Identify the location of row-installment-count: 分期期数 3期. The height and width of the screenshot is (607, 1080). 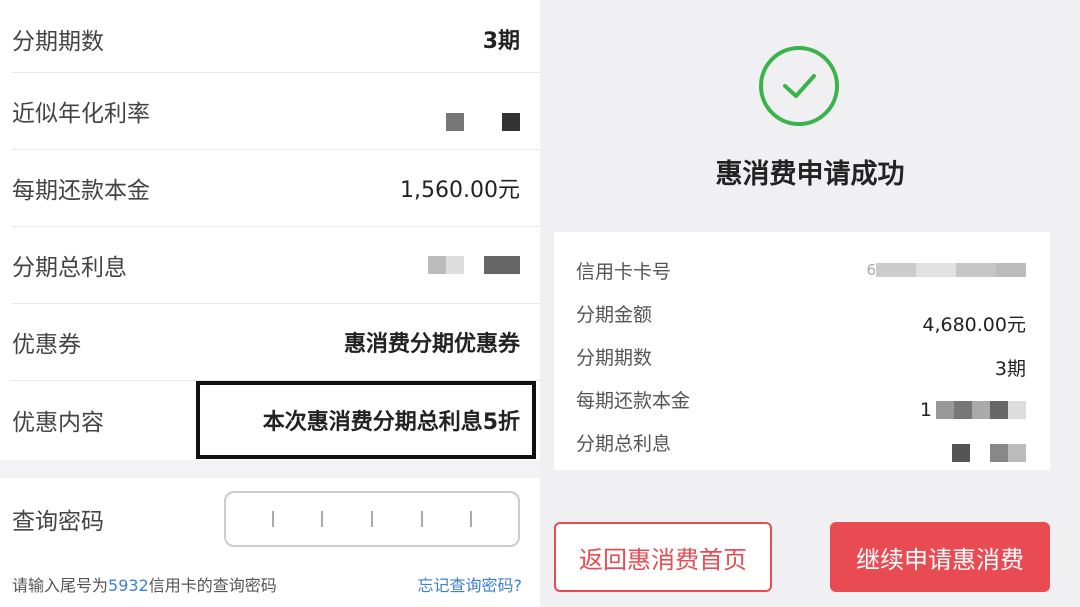
(270, 38).